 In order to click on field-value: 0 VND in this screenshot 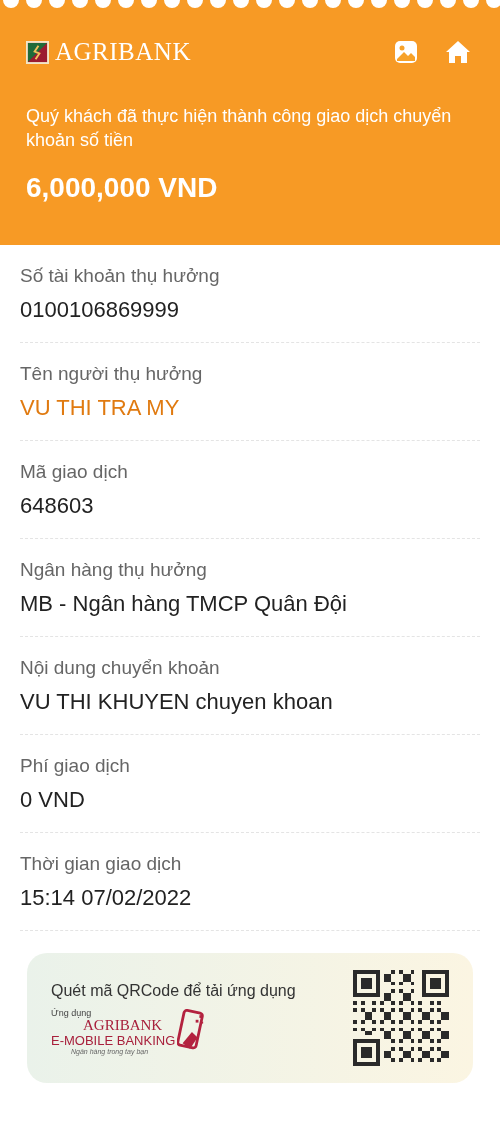, I will do `click(53, 800)`.